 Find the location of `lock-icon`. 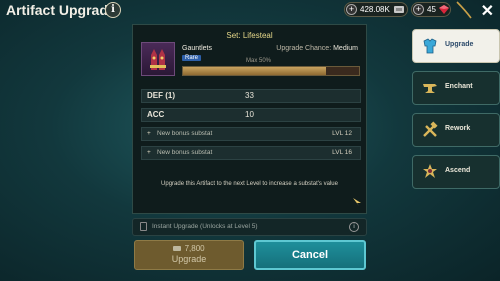

lock-icon is located at coordinates (143, 226).